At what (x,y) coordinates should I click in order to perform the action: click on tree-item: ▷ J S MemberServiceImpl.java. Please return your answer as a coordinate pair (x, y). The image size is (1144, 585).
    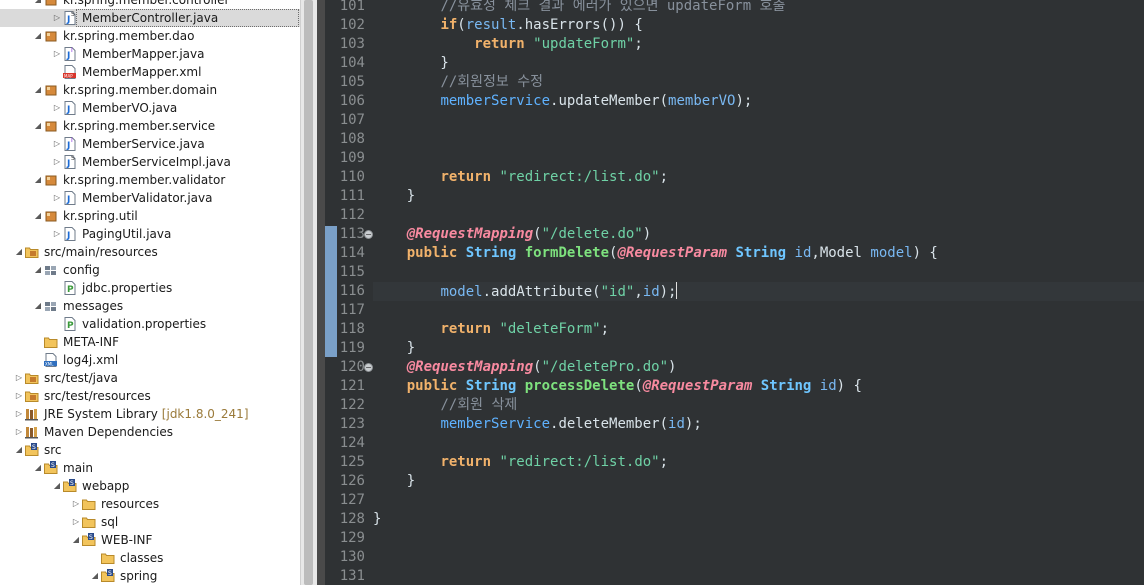
    Looking at the image, I should click on (150, 162).